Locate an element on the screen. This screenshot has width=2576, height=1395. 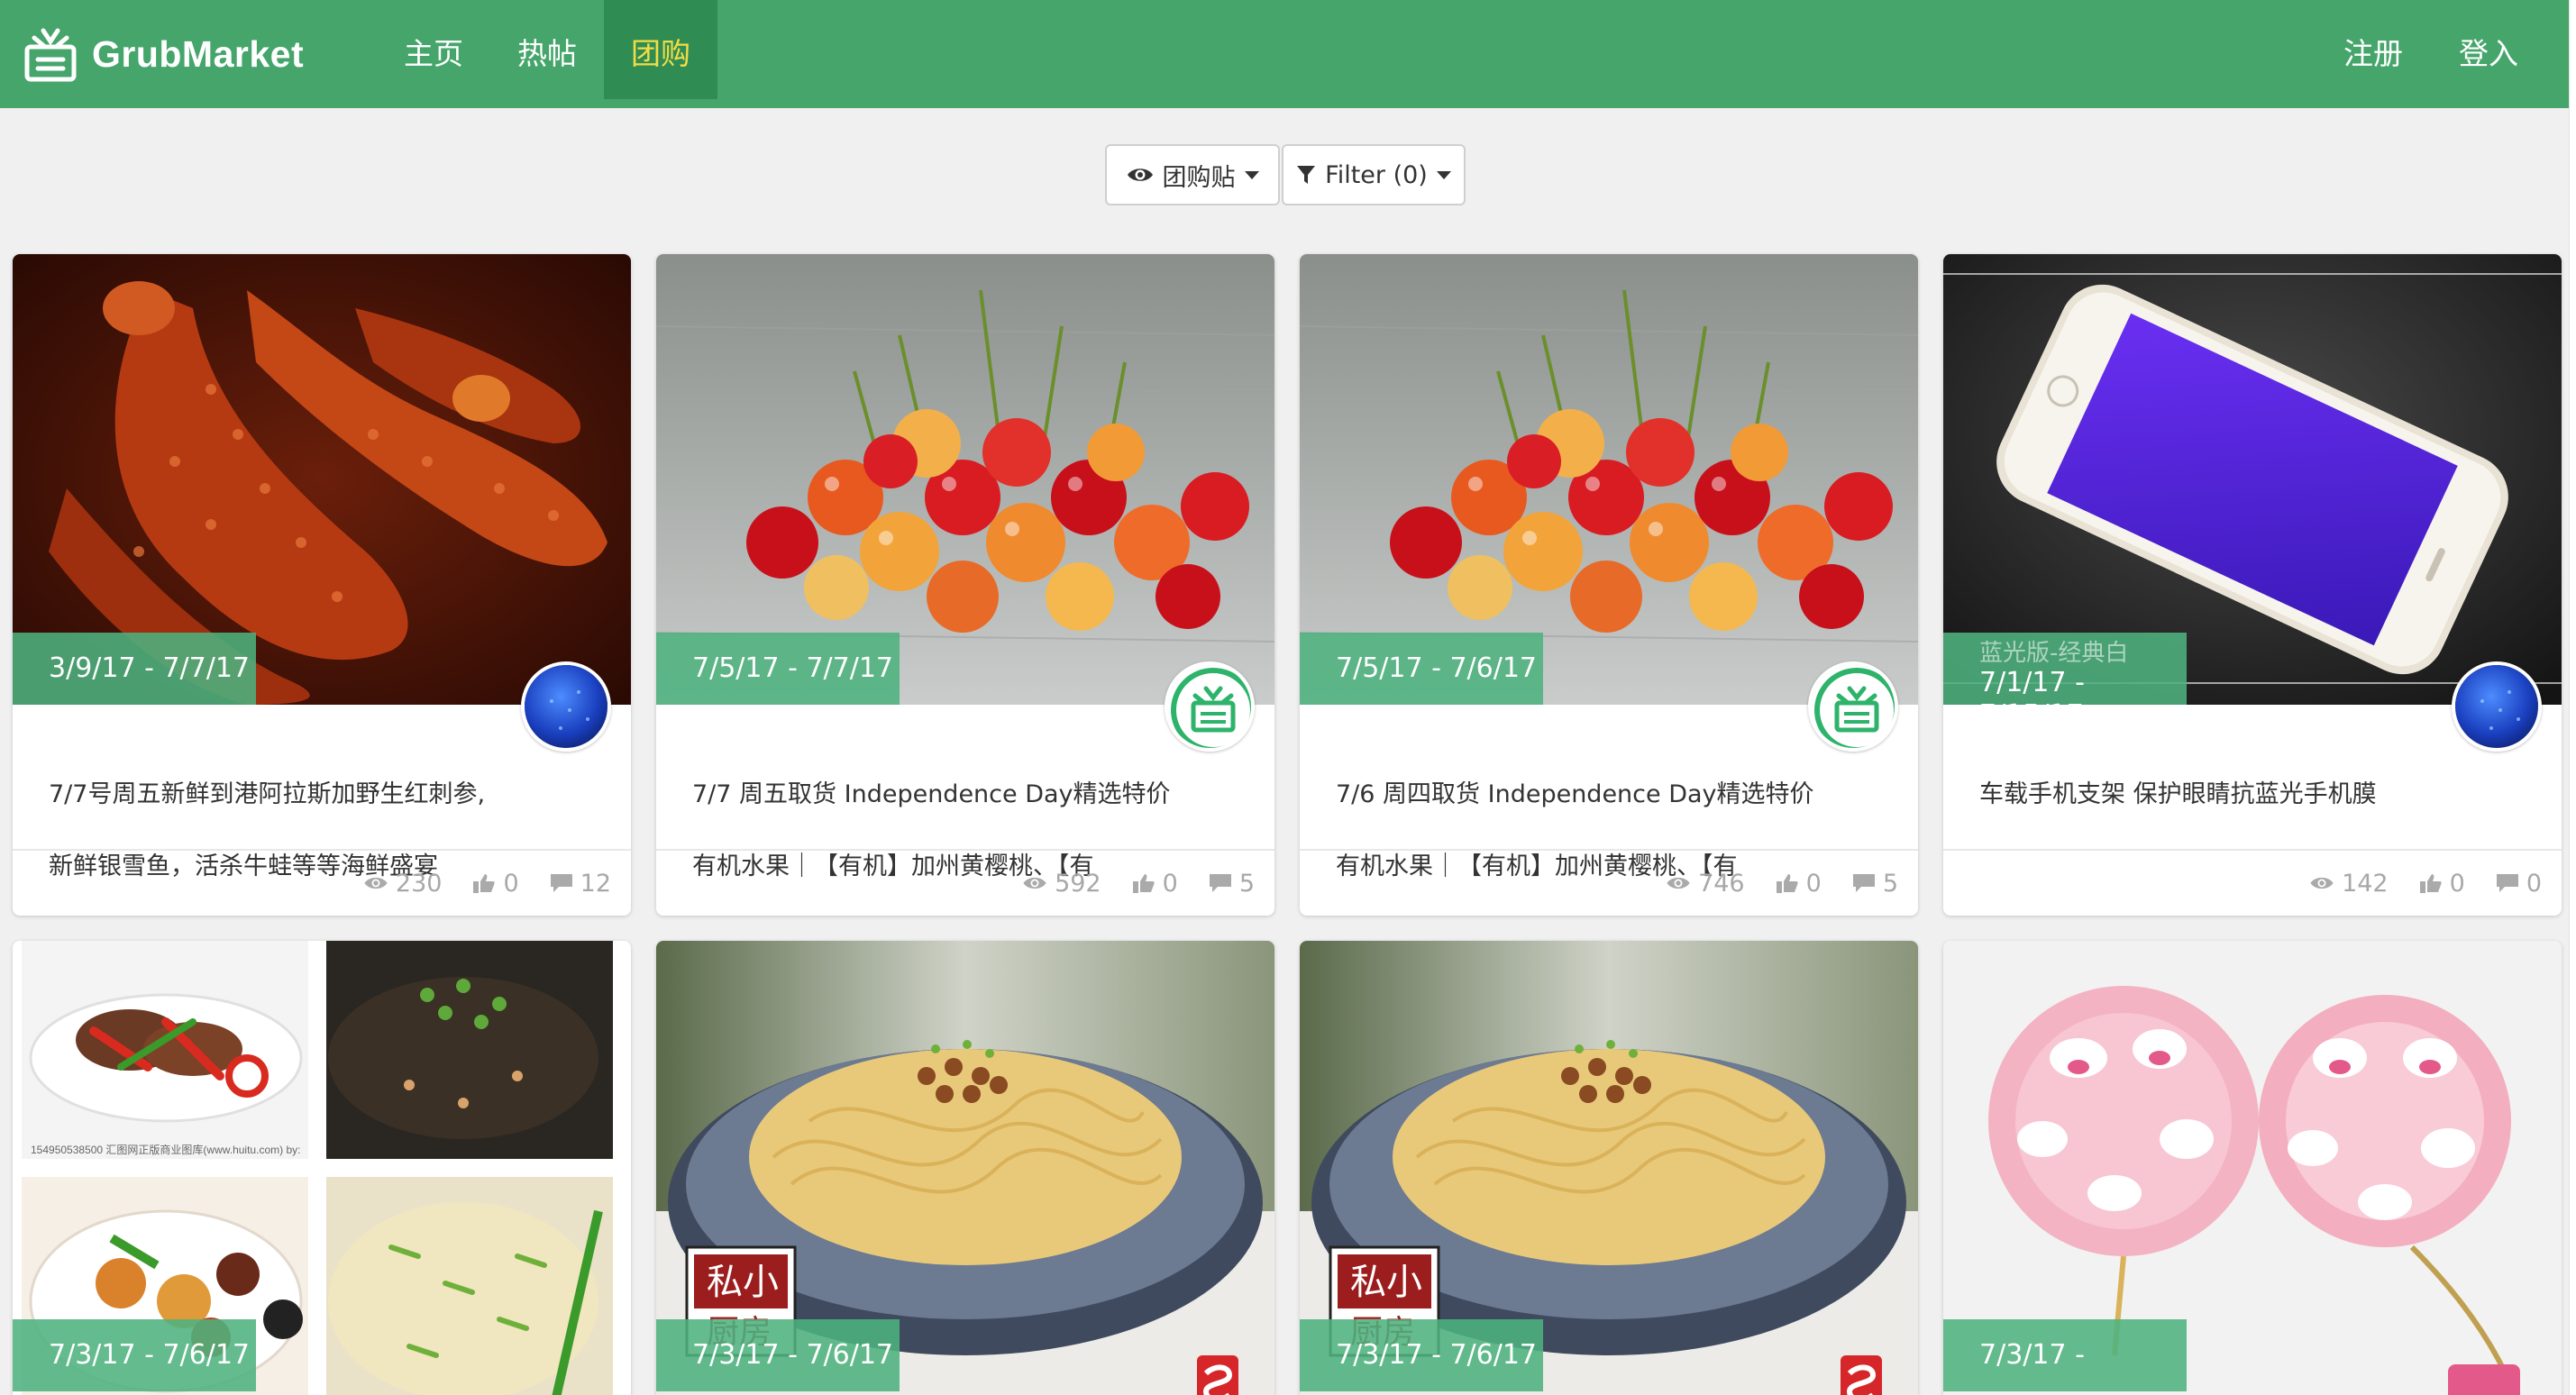
comments-stat: 12 is located at coordinates (580, 884).